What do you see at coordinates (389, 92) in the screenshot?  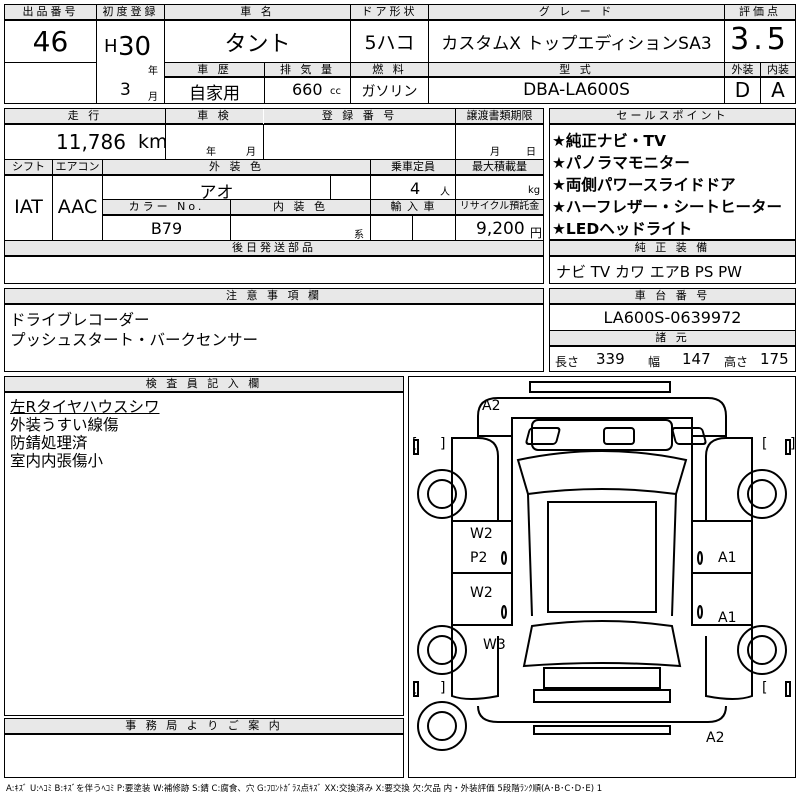 I see `fuel: ガソリン` at bounding box center [389, 92].